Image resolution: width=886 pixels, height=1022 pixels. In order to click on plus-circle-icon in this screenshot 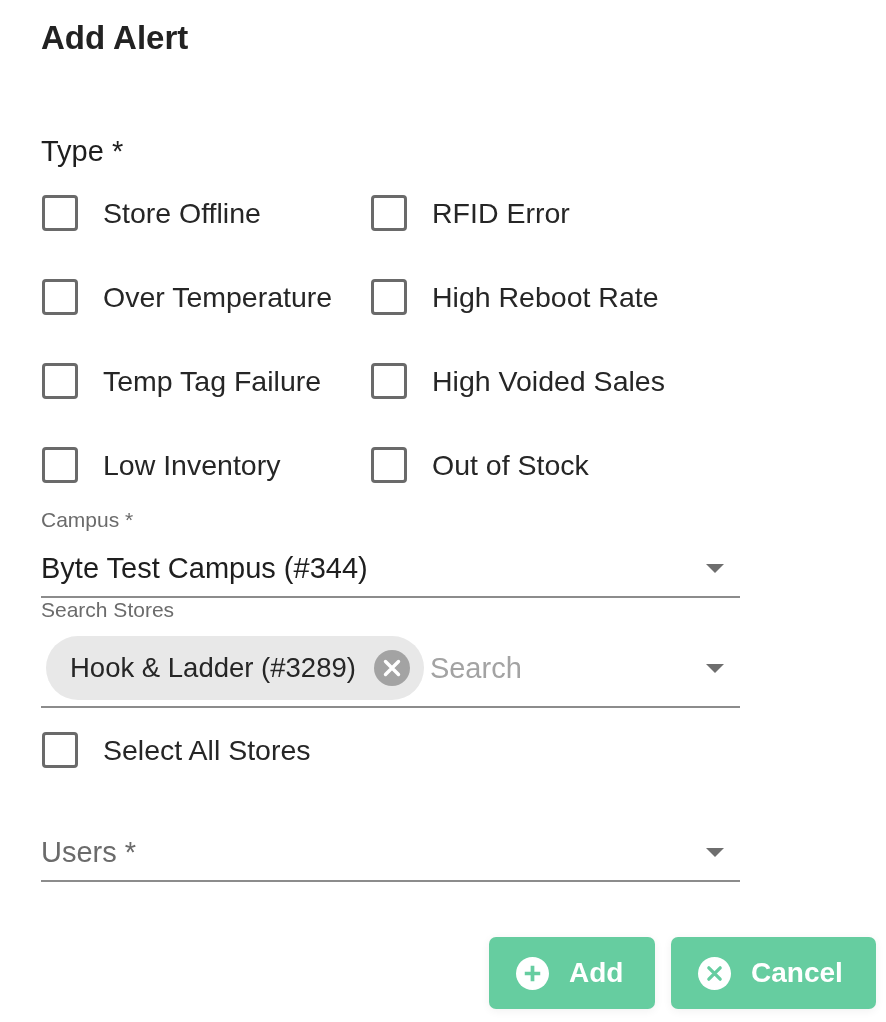, I will do `click(532, 973)`.